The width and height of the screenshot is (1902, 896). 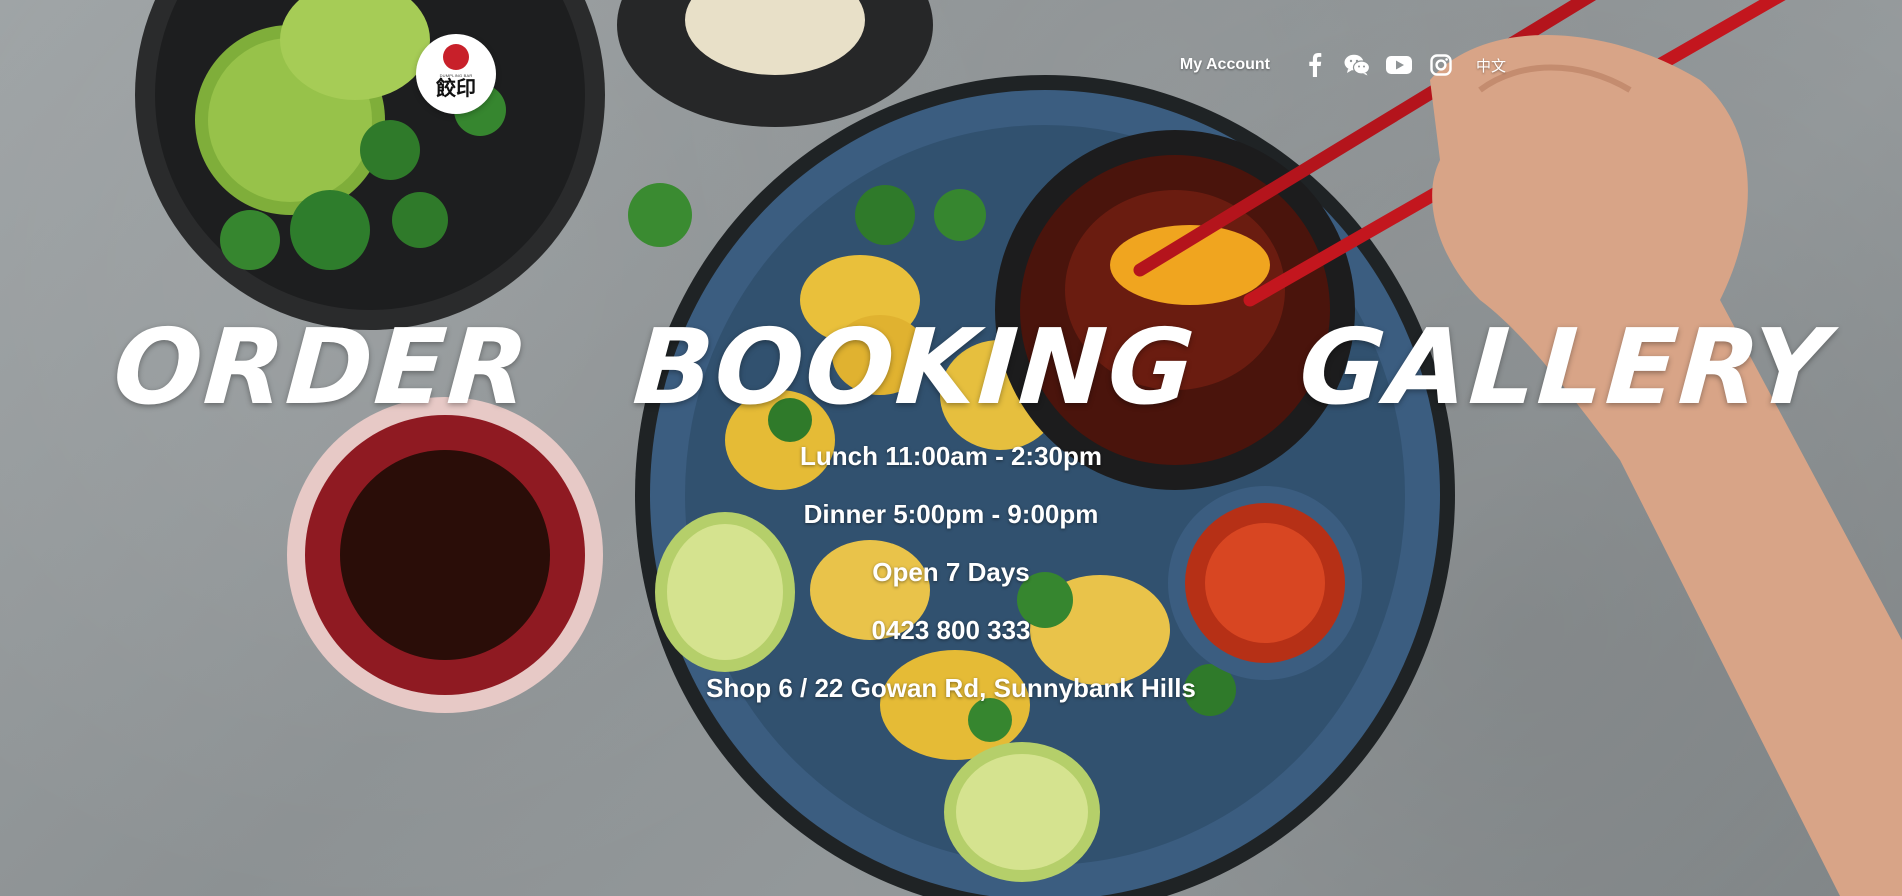 I want to click on menu-gallery-link: GALLERY, so click(x=1565, y=367).